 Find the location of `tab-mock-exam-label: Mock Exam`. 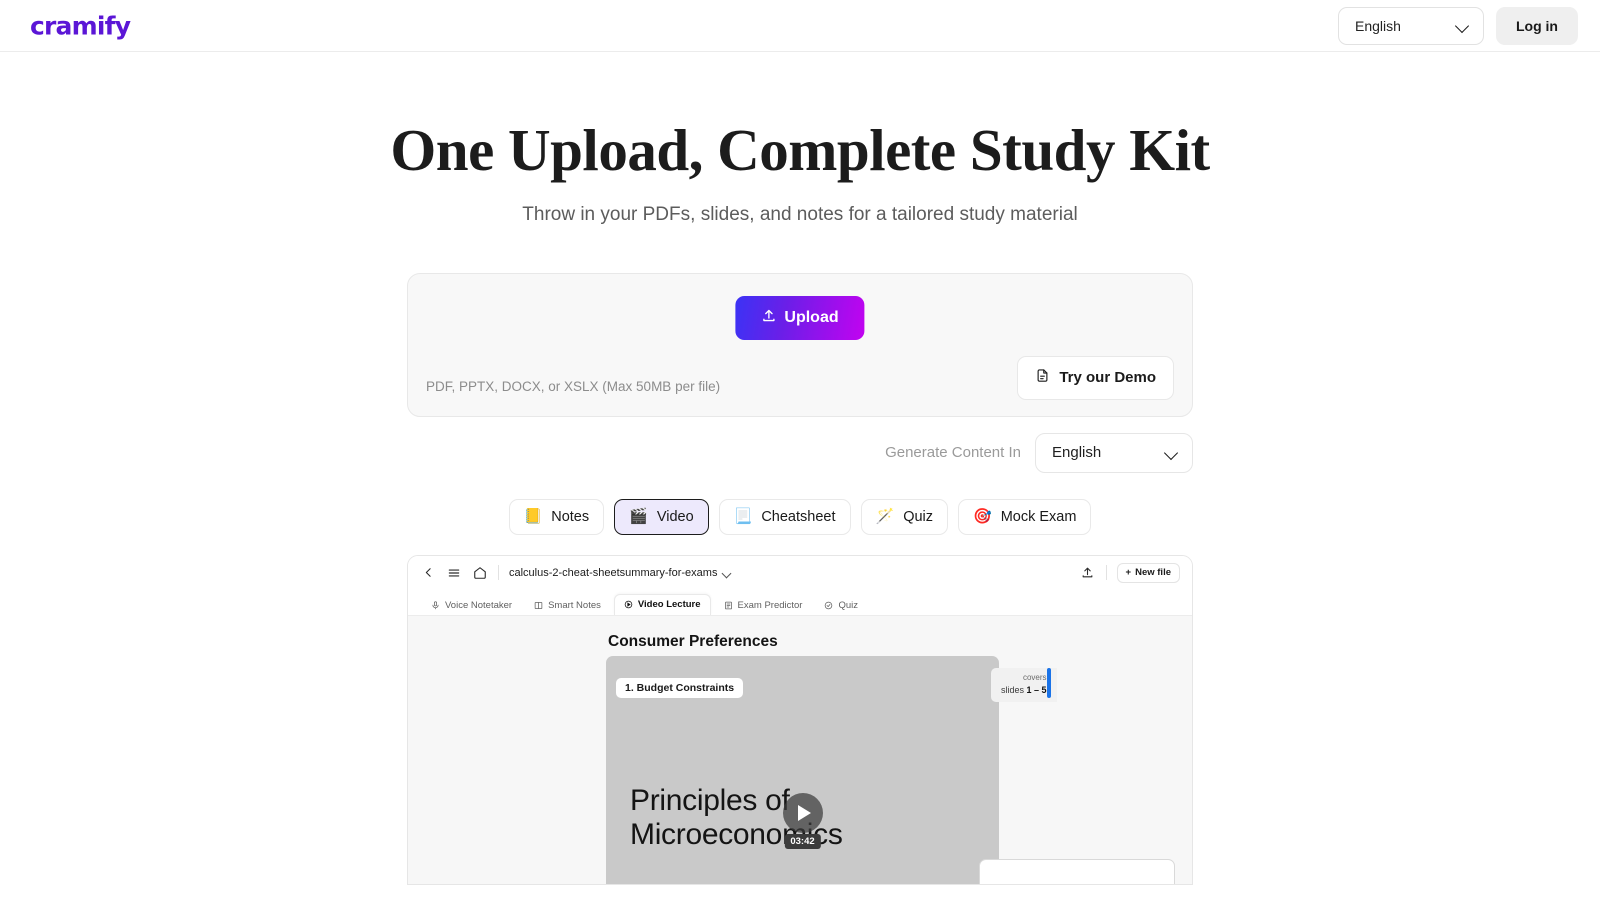

tab-mock-exam-label: Mock Exam is located at coordinates (1038, 516).